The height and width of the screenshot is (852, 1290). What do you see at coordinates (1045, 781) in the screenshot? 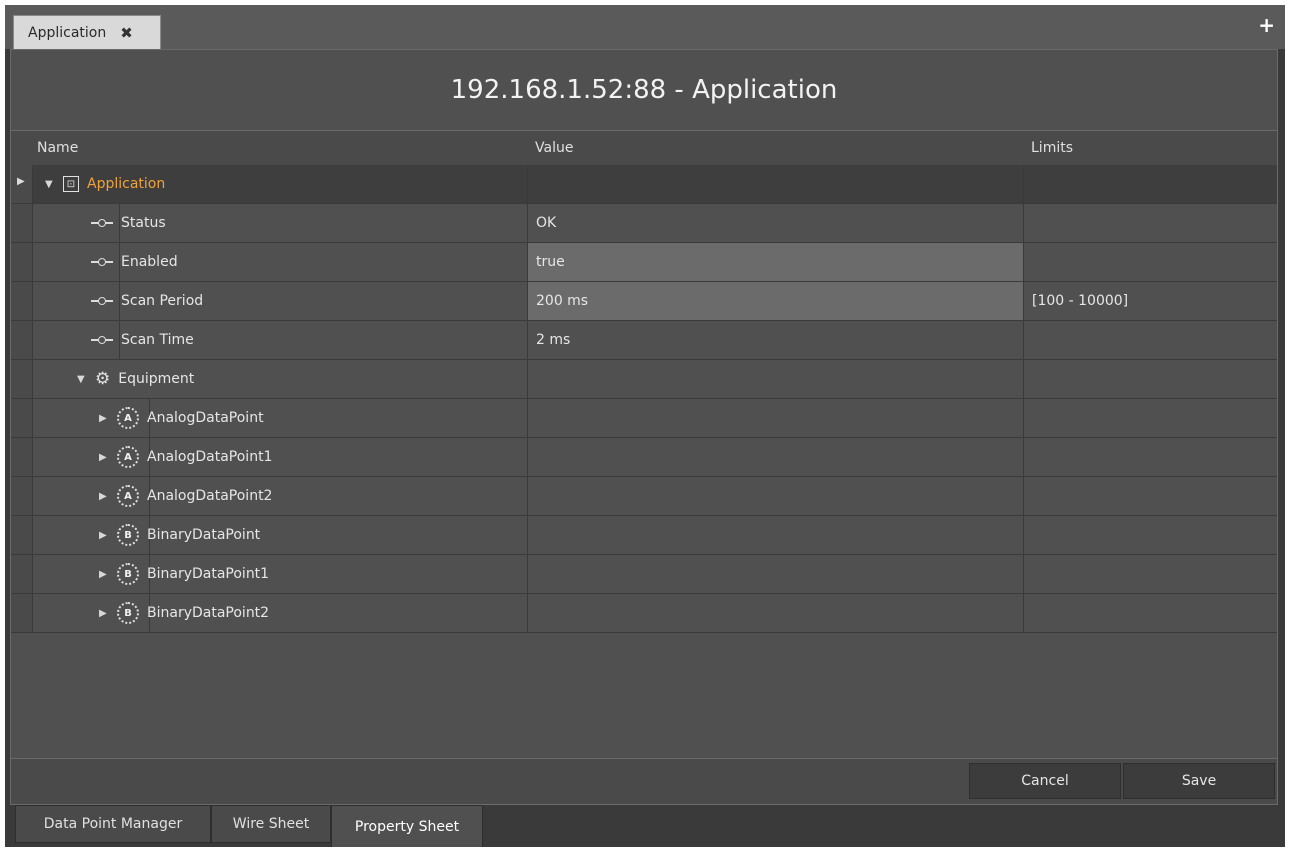
I see `cancel-button: Cancel` at bounding box center [1045, 781].